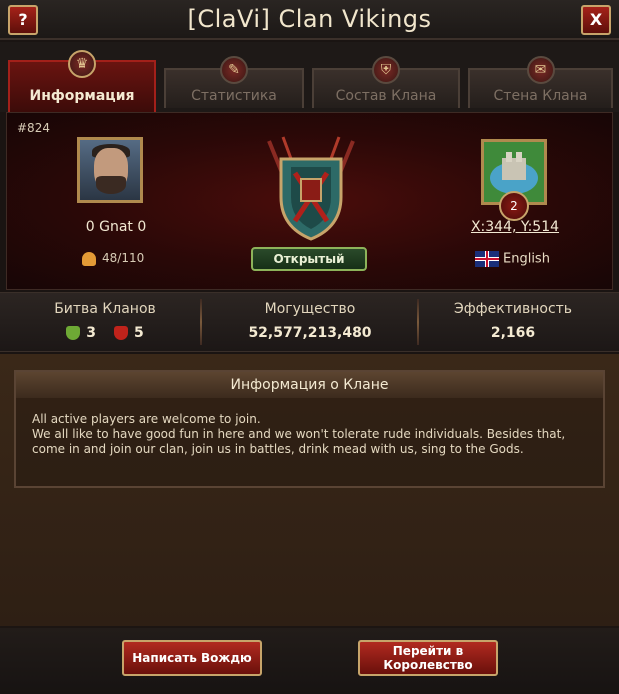 This screenshot has height=694, width=619. What do you see at coordinates (309, 385) in the screenshot?
I see `clan-info-title: Информация о Клане` at bounding box center [309, 385].